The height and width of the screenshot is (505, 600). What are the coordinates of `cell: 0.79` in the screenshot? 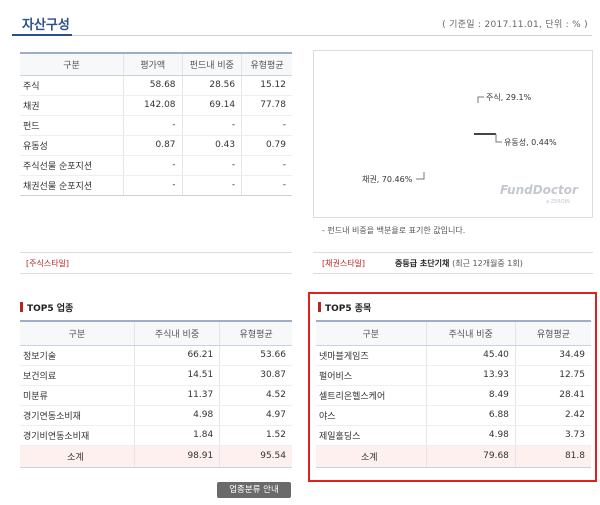 It's located at (266, 145).